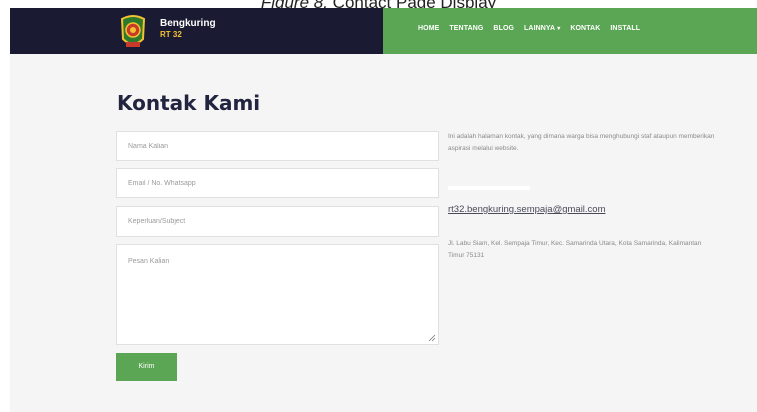 The image size is (757, 412). I want to click on message-textarea, so click(277, 294).